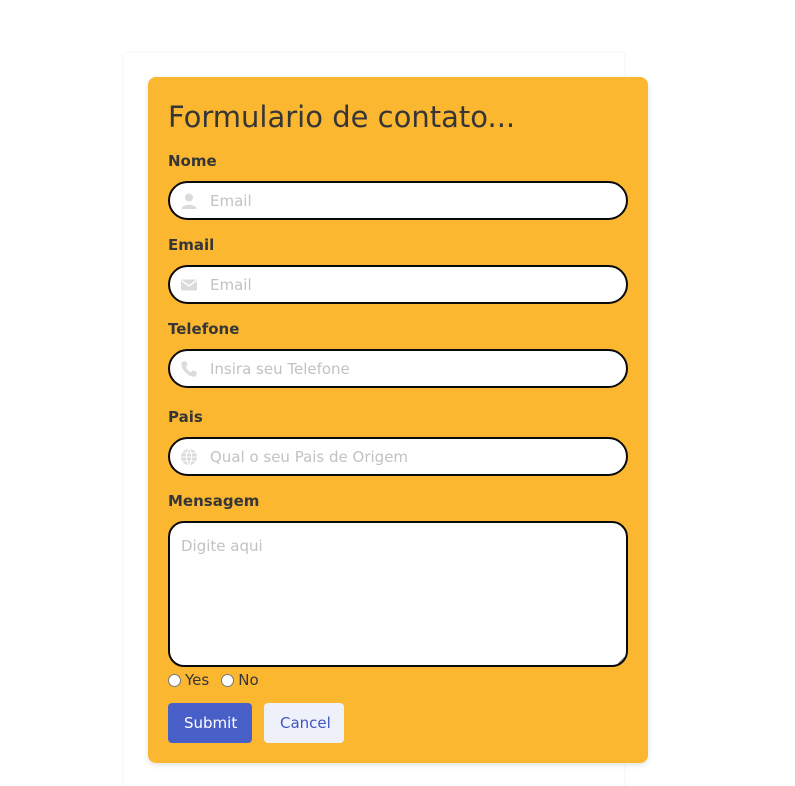  Describe the element at coordinates (410, 456) in the screenshot. I see `country-input` at that location.